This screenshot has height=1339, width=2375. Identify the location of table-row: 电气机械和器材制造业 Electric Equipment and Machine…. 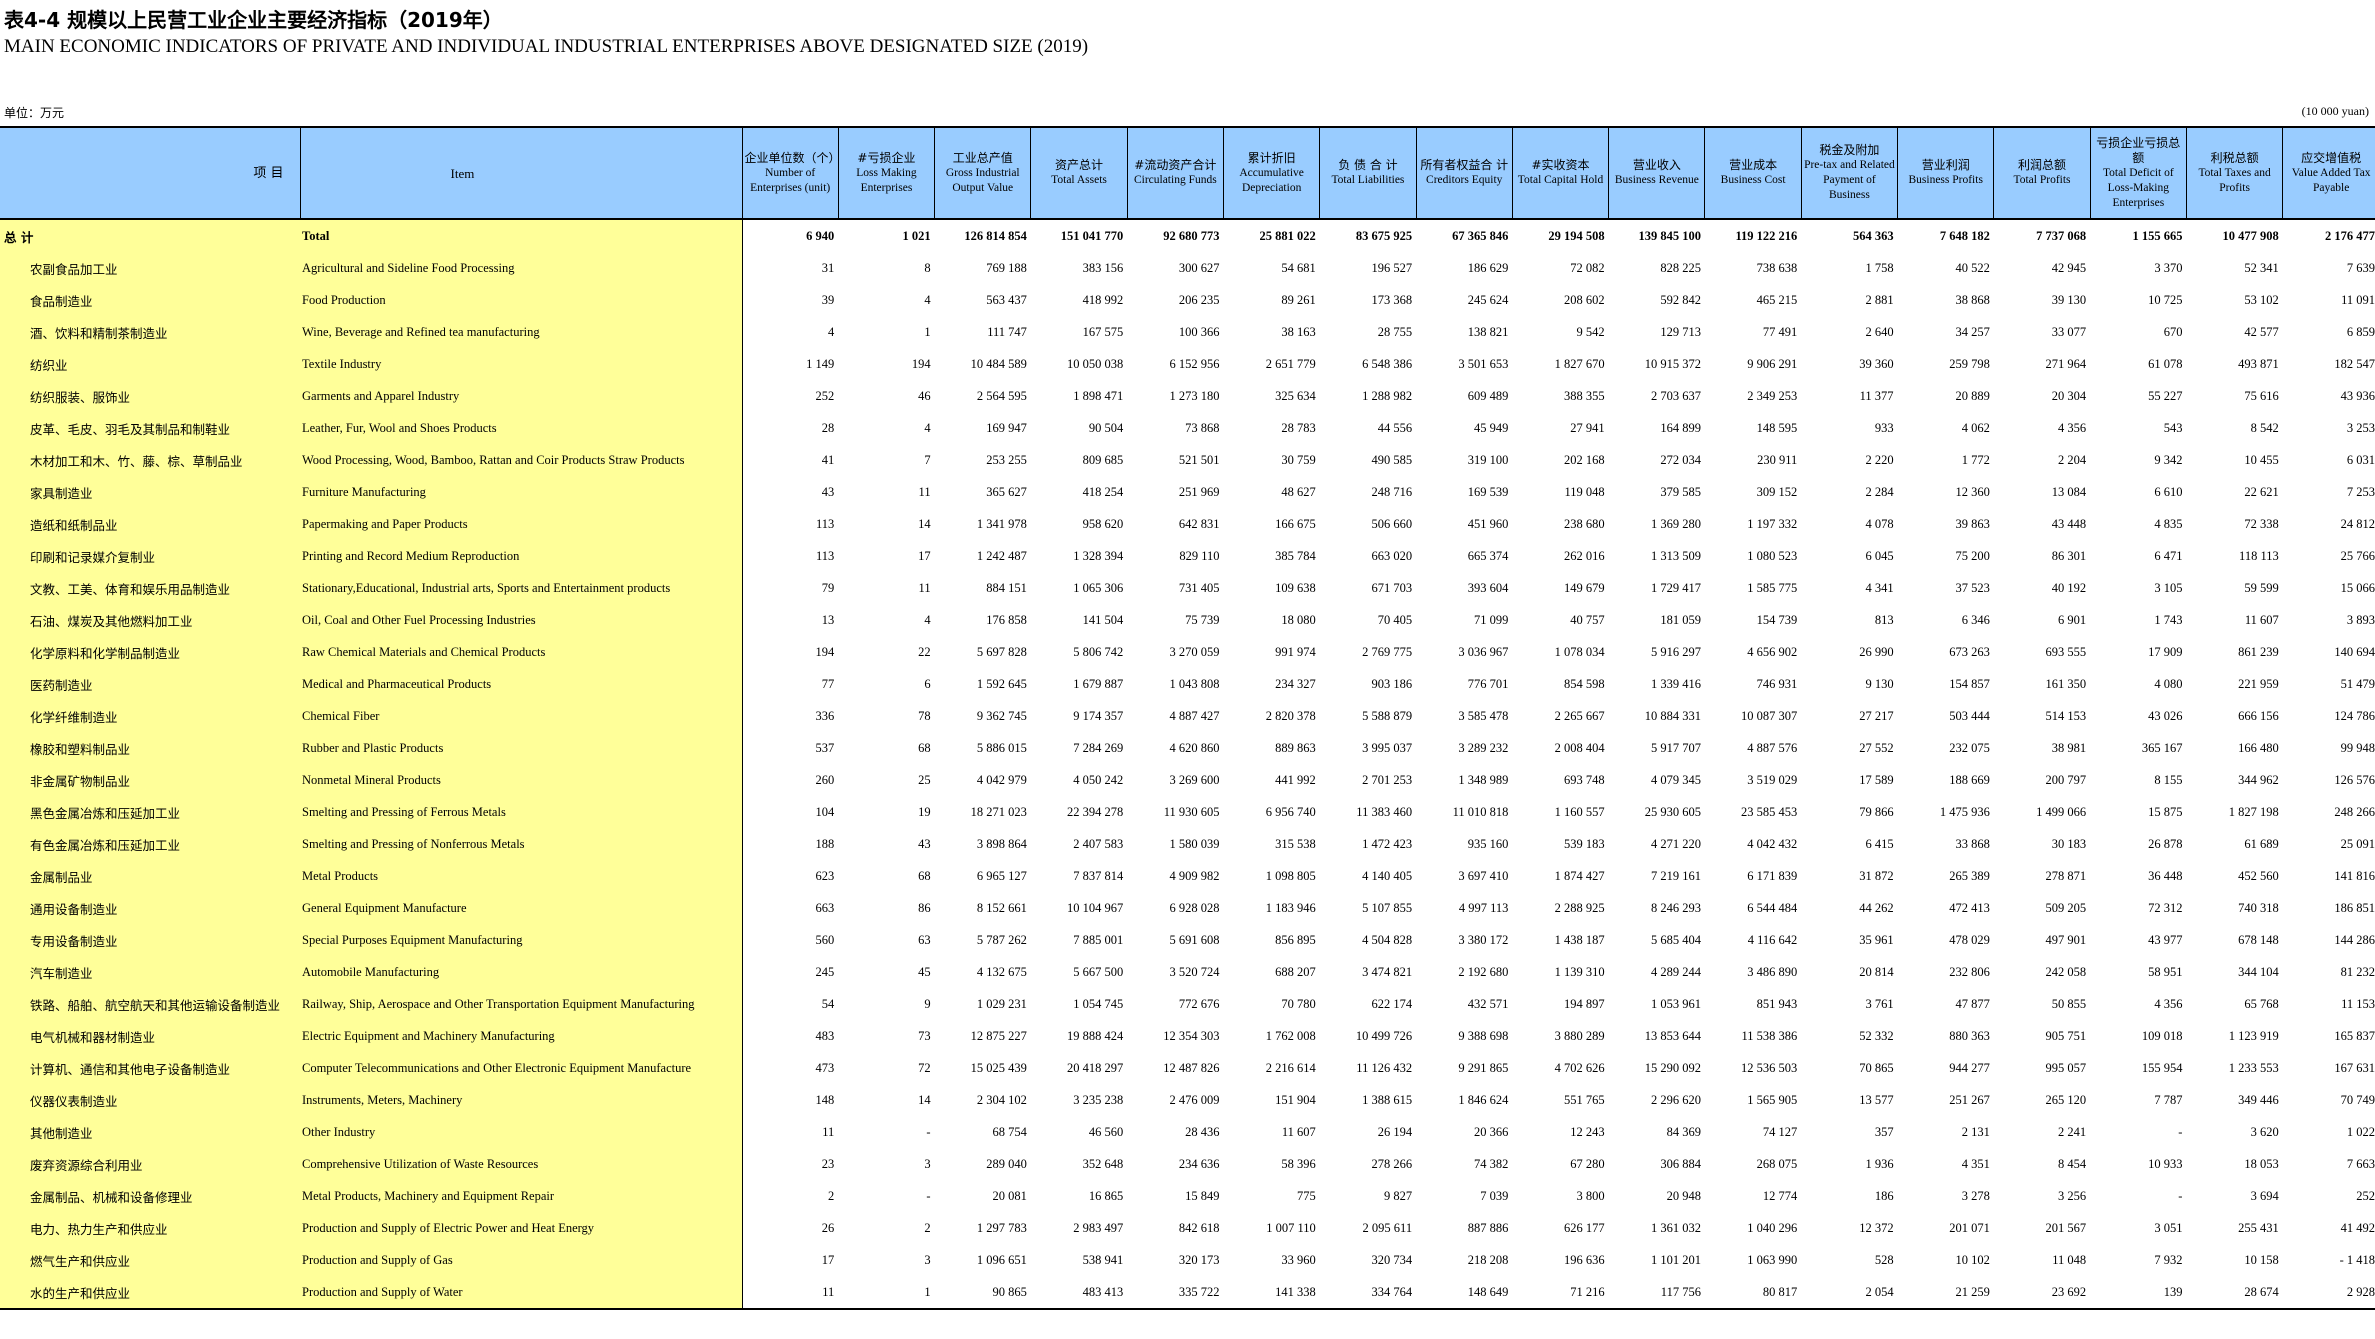
(1187, 1036).